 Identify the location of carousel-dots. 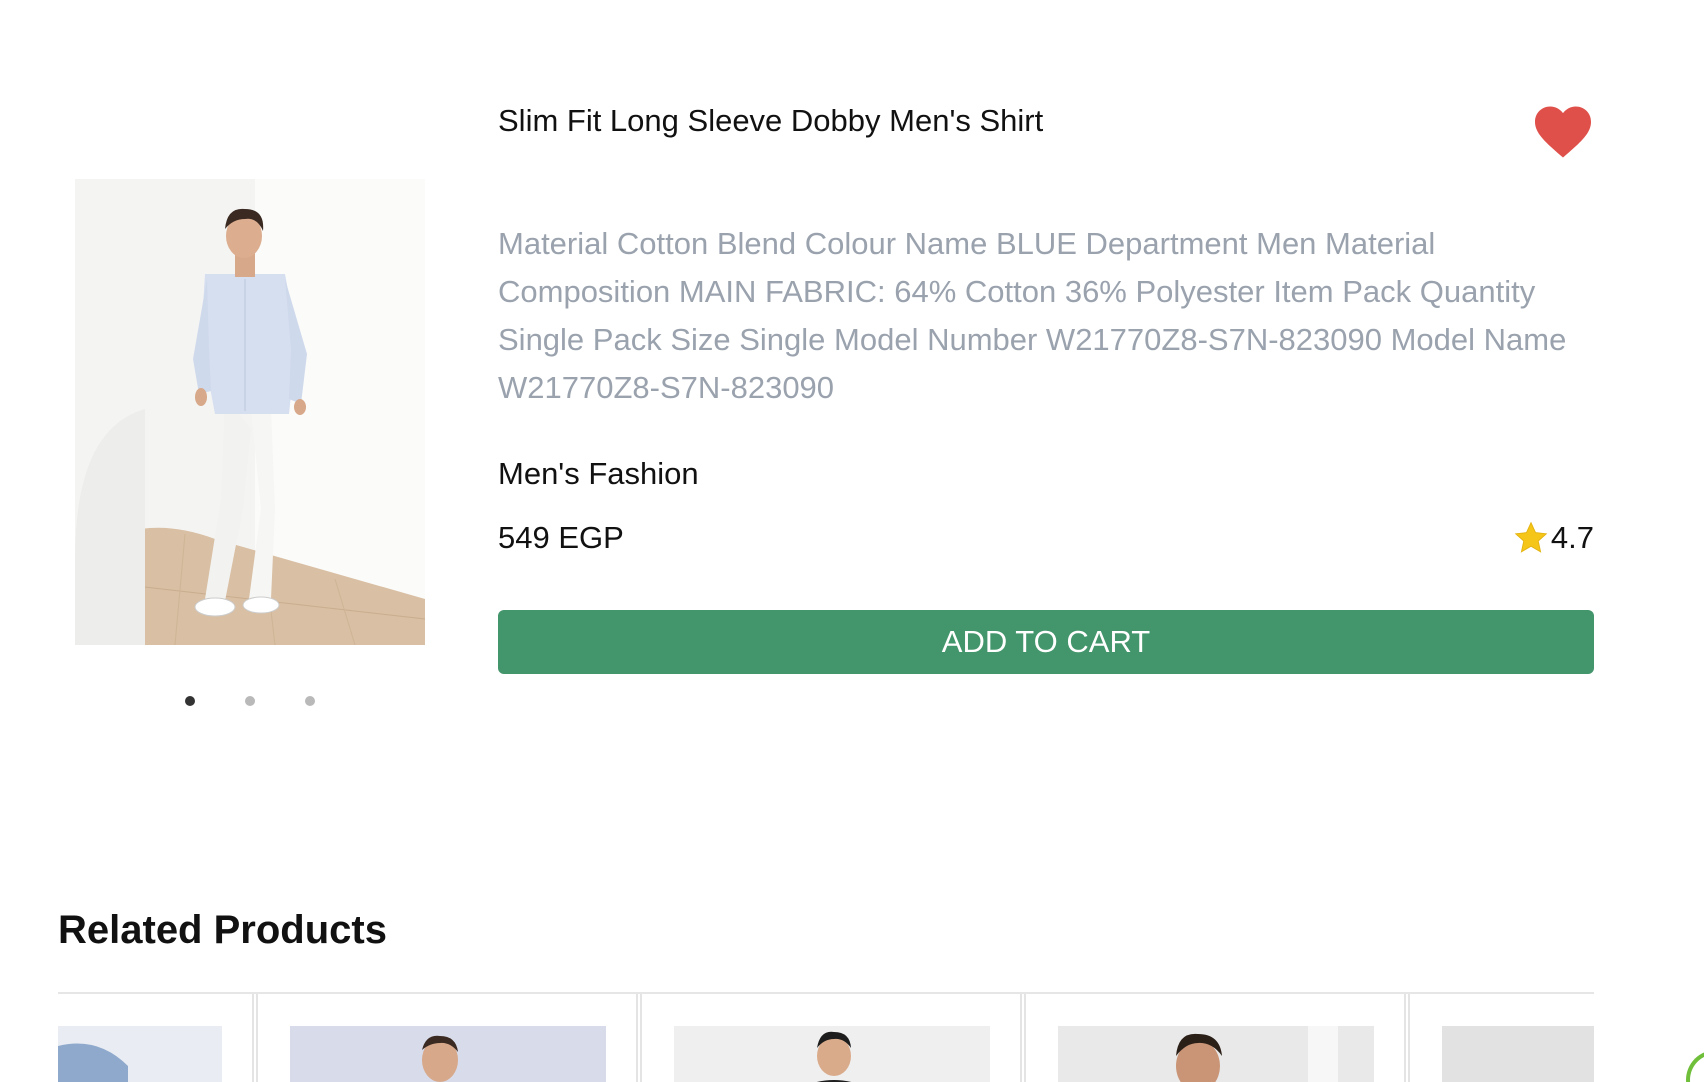
(250, 701).